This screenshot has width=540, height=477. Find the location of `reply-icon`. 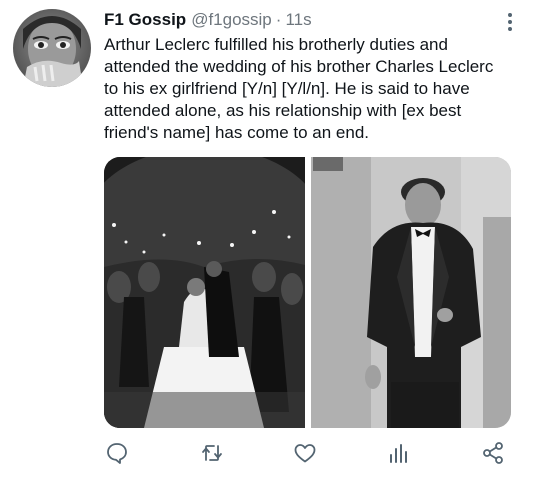

reply-icon is located at coordinates (117, 453).